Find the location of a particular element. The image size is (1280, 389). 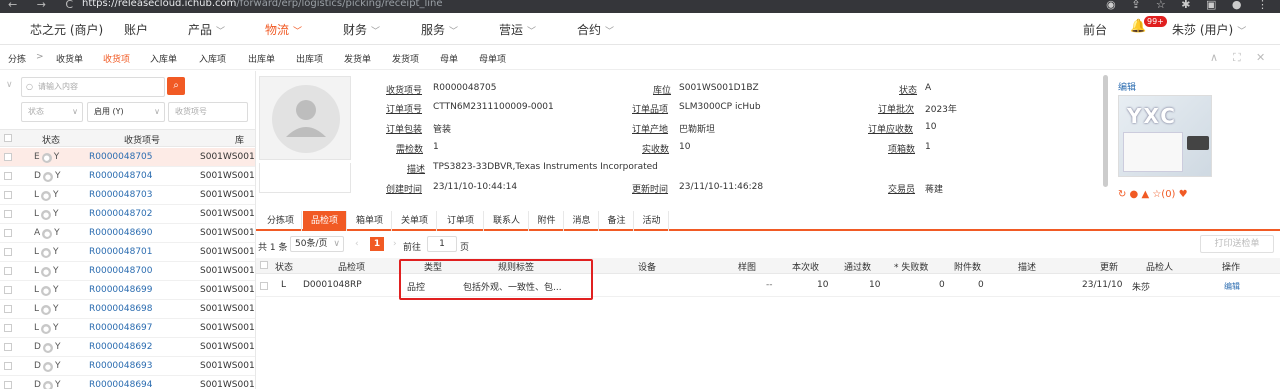

list-item: L ● Y R0000048698 S001WS001I is located at coordinates (127, 309).